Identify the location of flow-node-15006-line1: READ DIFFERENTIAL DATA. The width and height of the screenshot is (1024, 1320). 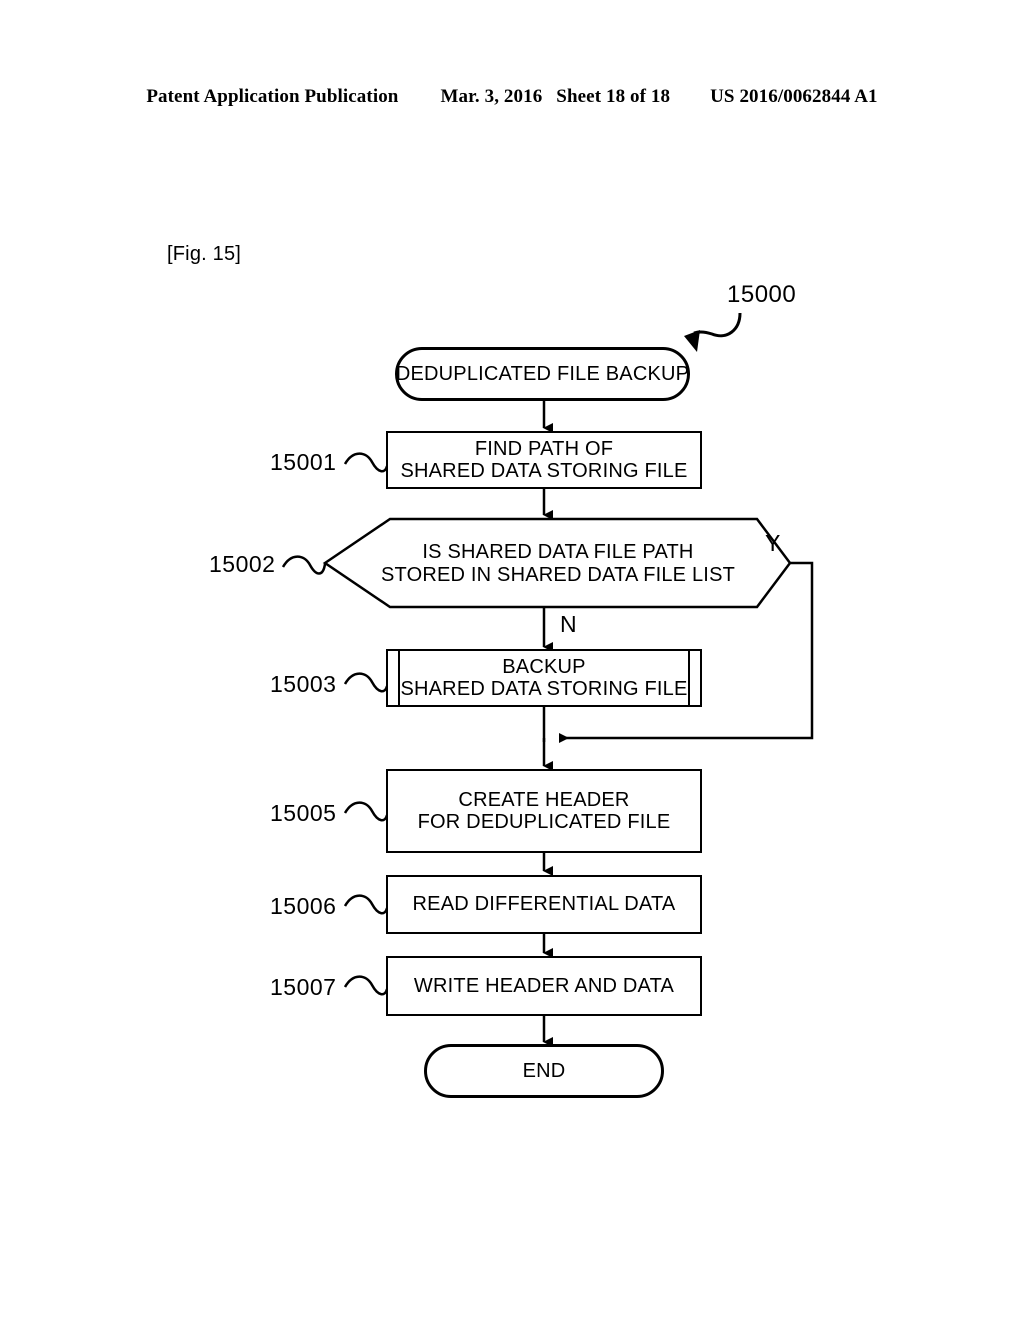
(544, 904).